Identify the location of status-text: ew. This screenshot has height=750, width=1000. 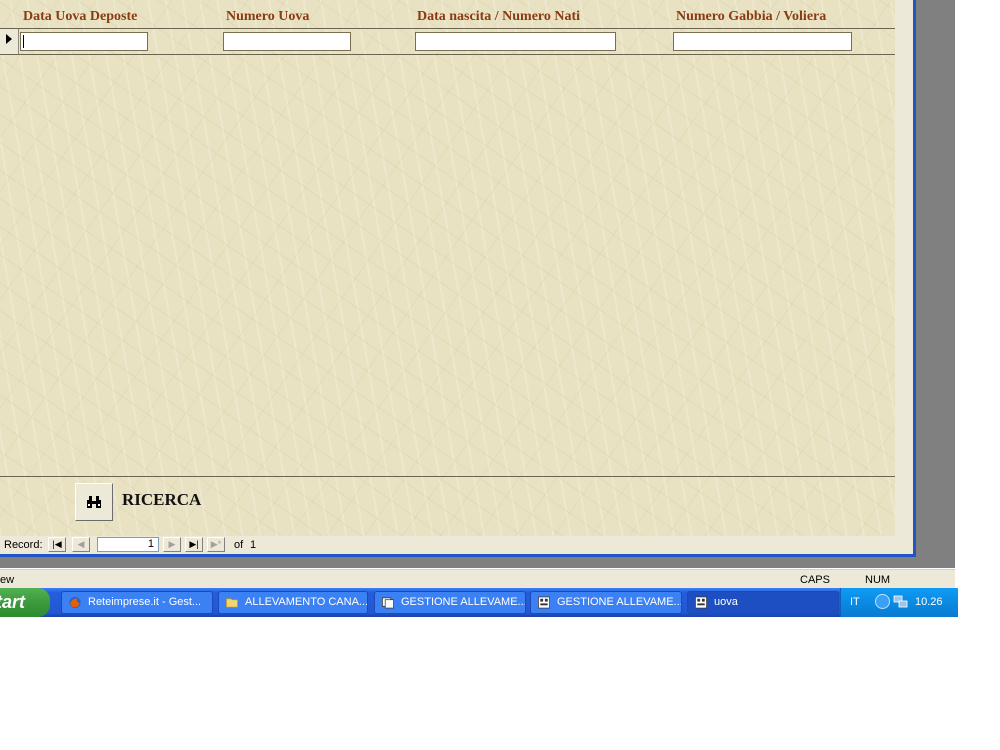
(7, 580).